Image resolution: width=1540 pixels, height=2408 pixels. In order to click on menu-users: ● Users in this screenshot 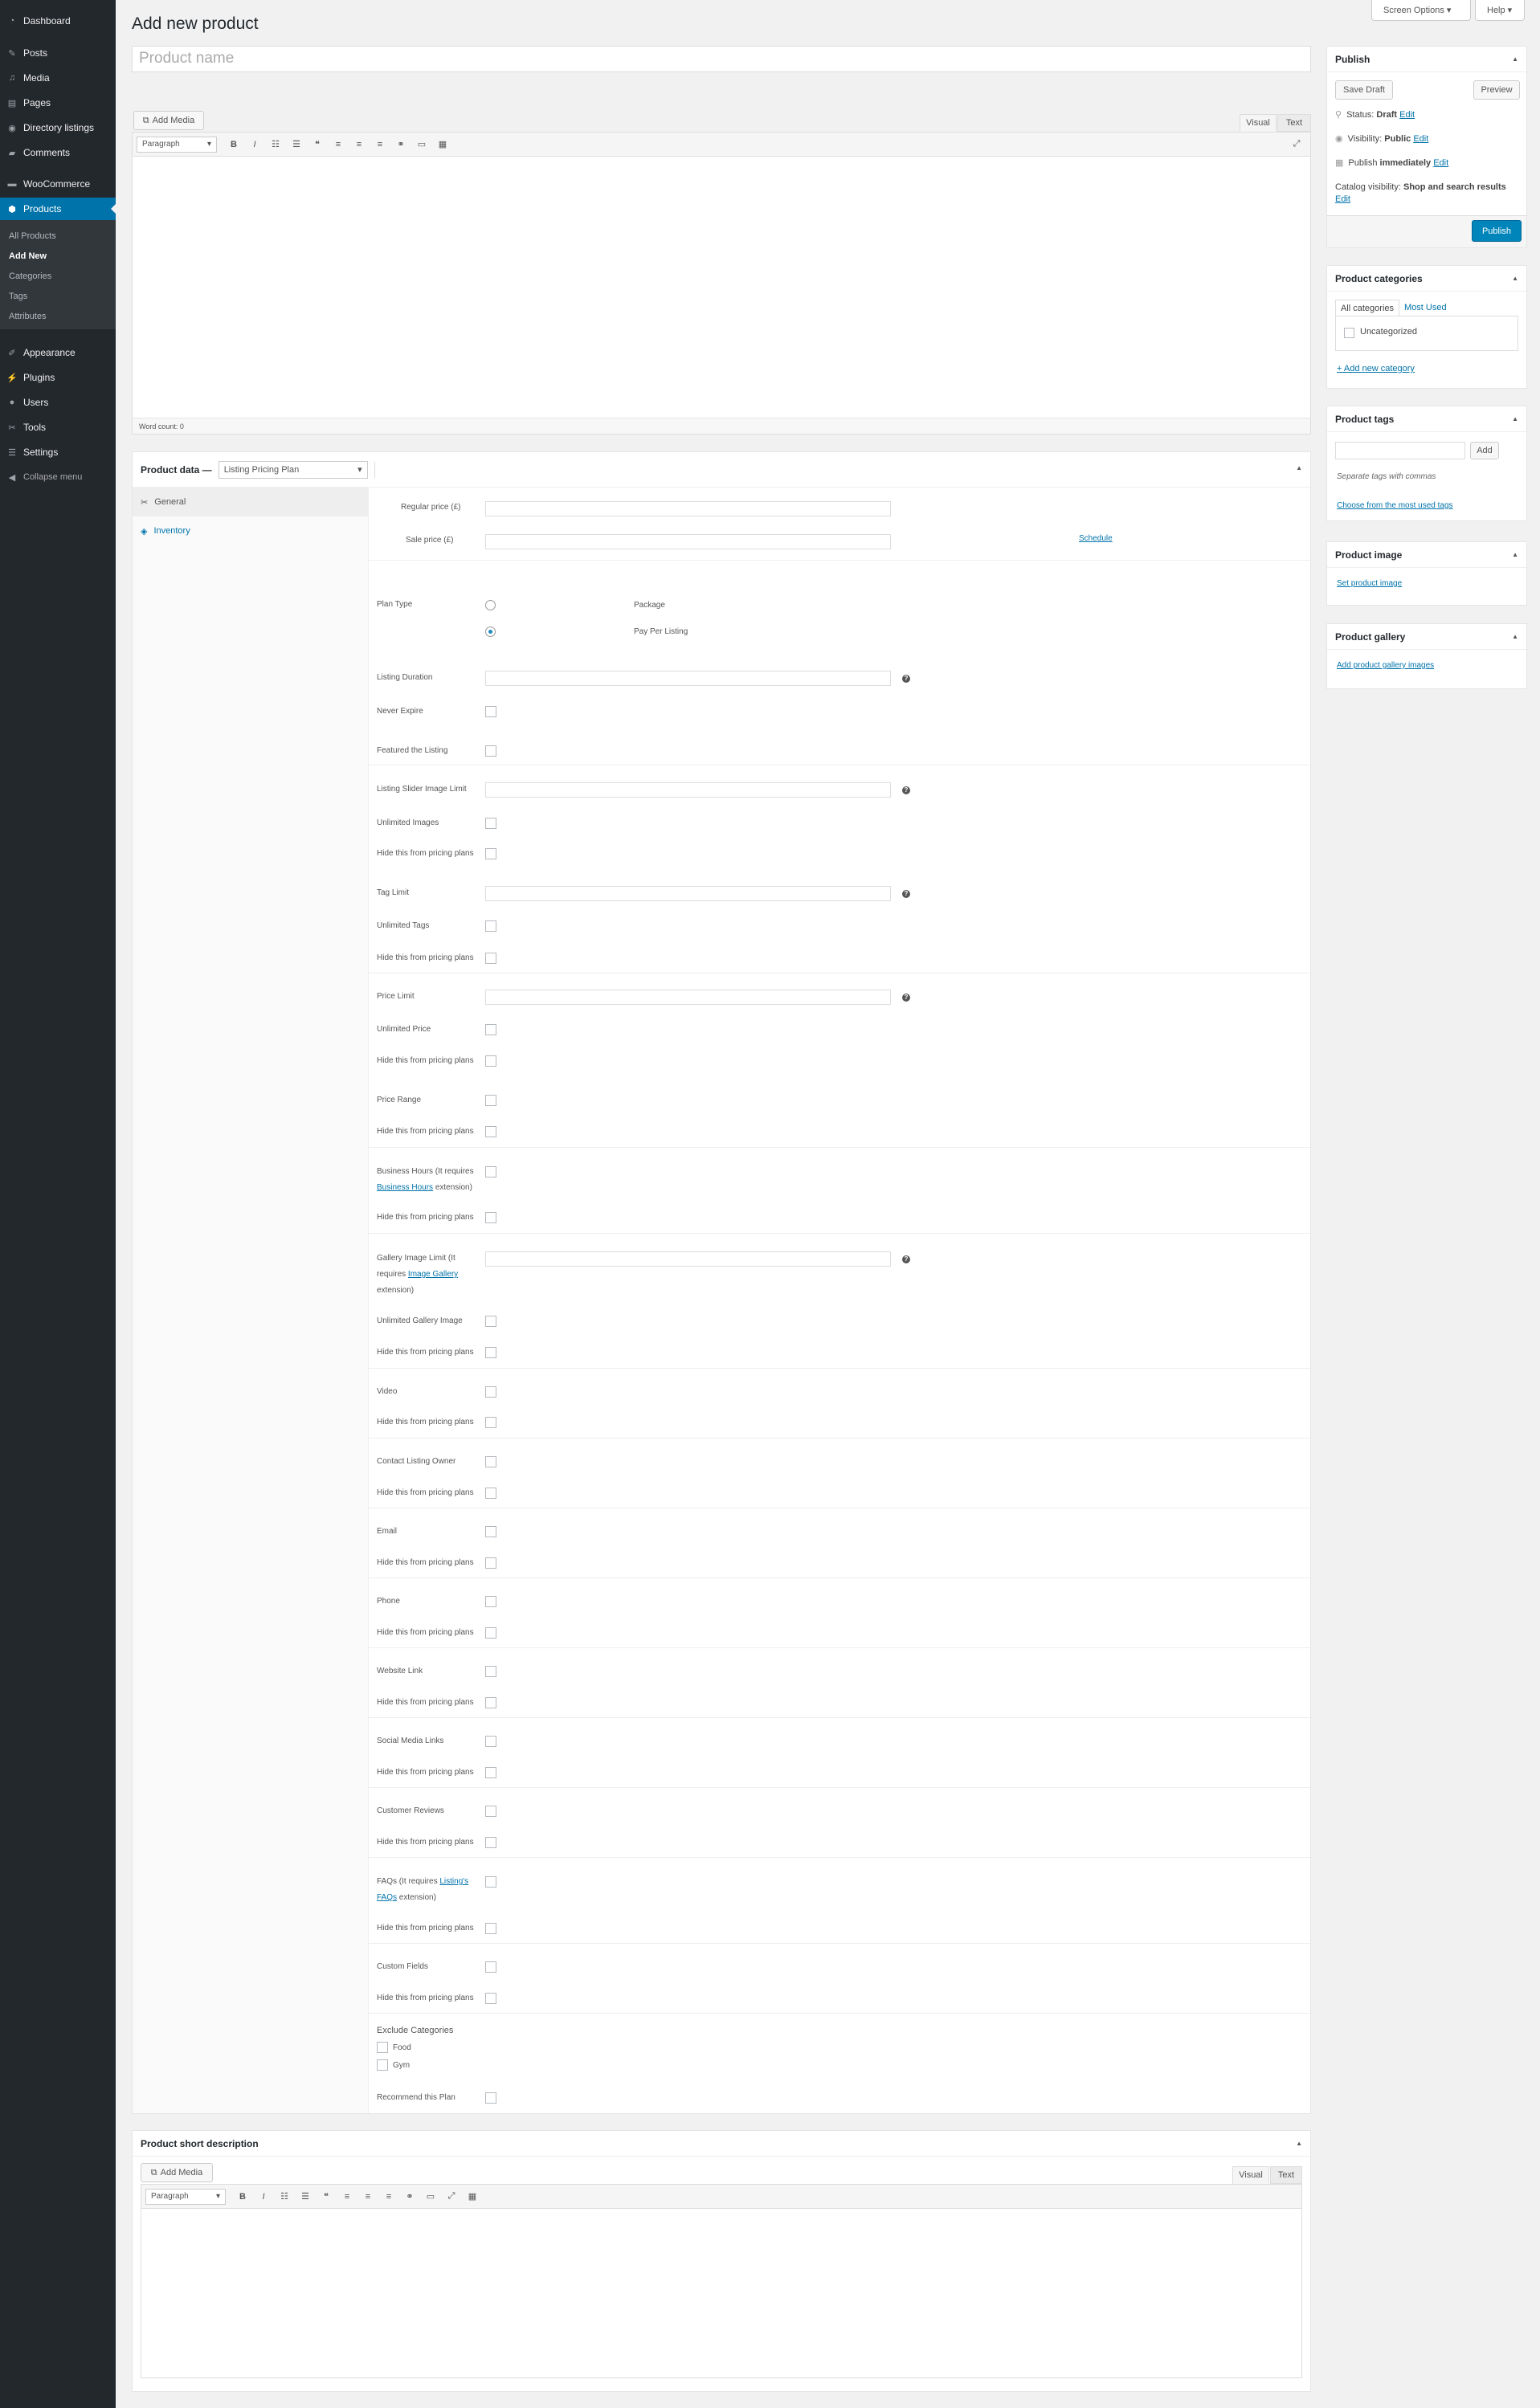, I will do `click(58, 402)`.